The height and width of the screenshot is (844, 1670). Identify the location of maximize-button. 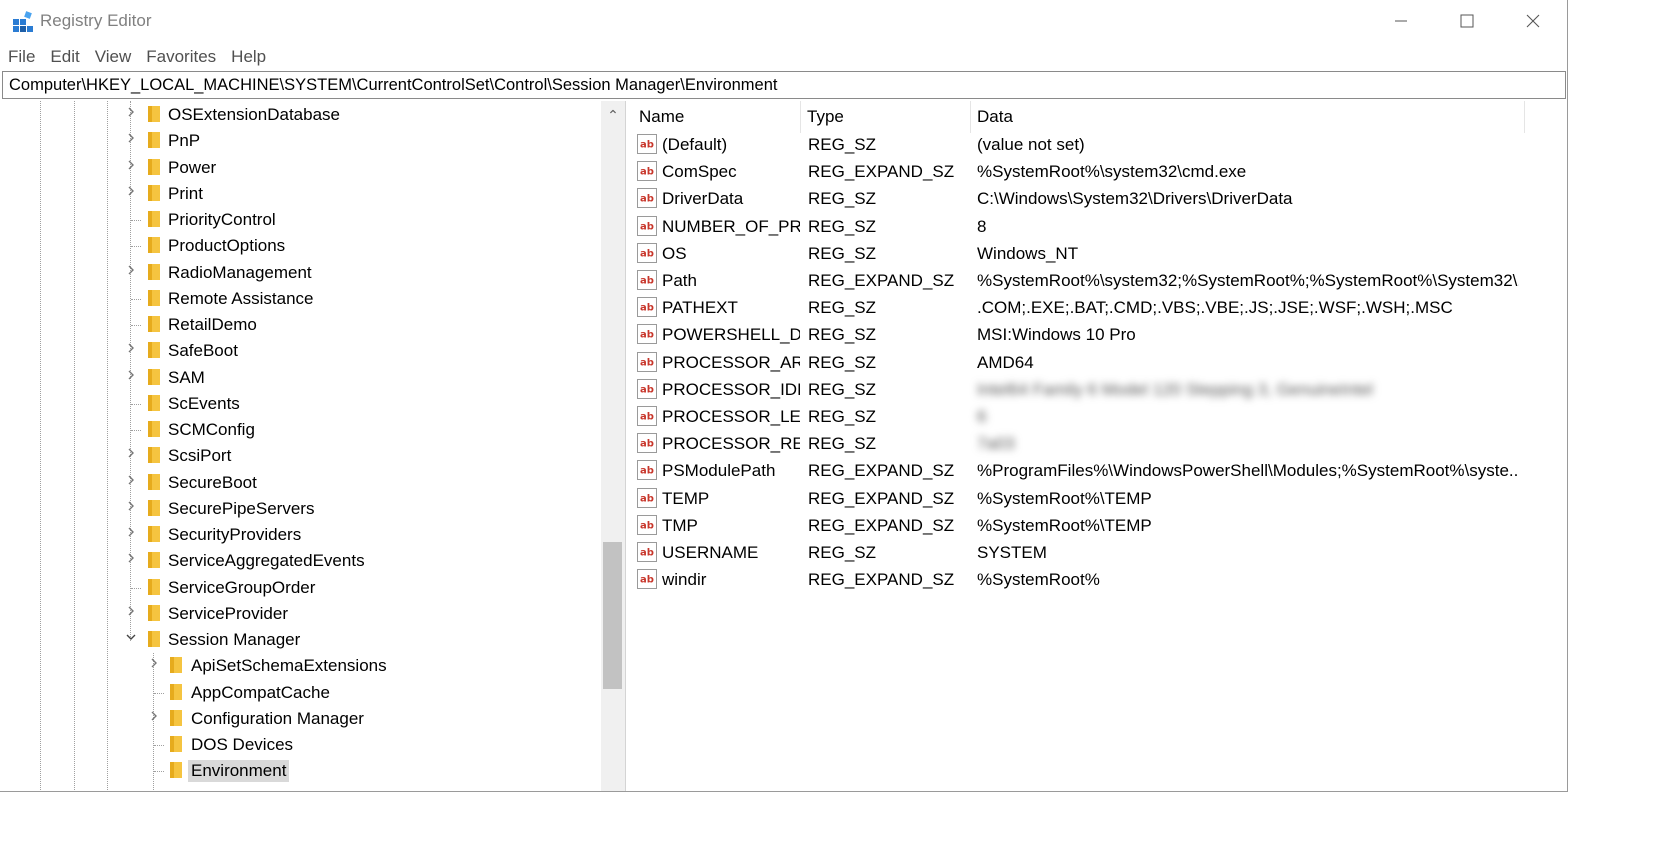
(1467, 21).